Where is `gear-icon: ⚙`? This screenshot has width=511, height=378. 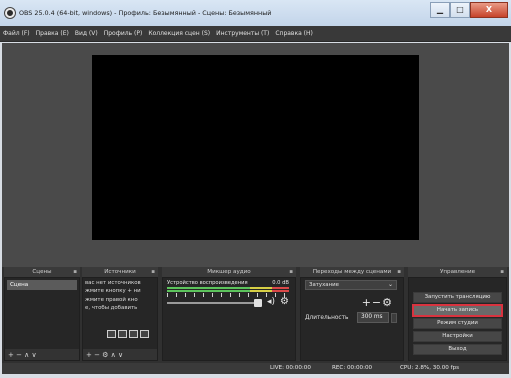 gear-icon: ⚙ is located at coordinates (284, 301).